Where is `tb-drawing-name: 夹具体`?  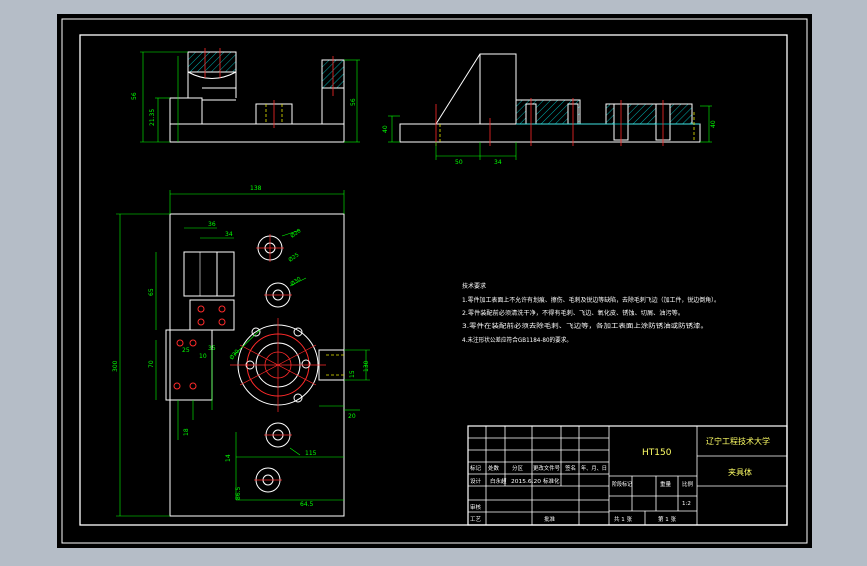 tb-drawing-name: 夹具体 is located at coordinates (740, 472).